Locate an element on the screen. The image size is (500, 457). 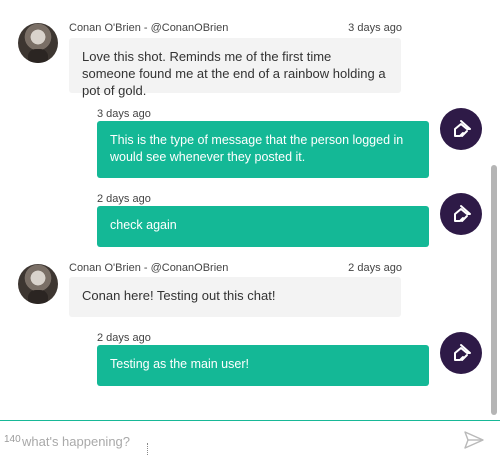
message-text: Conan here! Testing out this chat! is located at coordinates (179, 295).